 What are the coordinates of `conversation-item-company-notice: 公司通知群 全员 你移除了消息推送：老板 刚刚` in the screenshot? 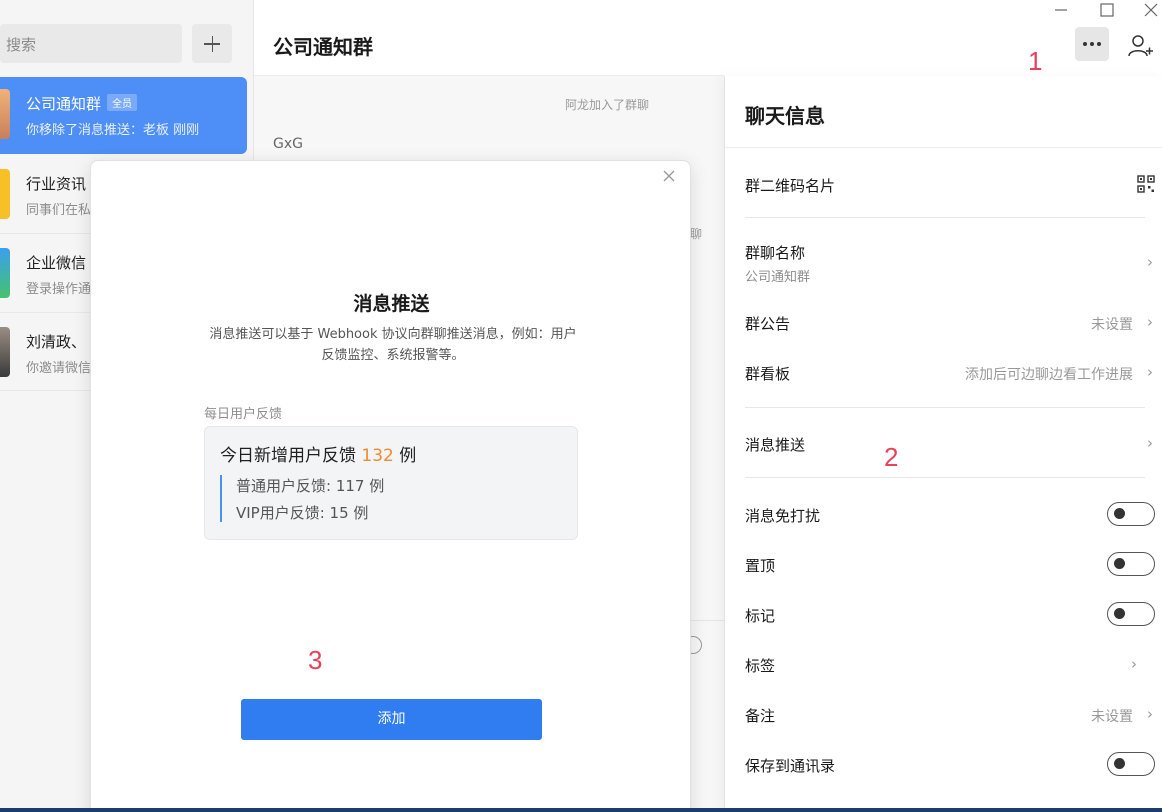 It's located at (123, 115).